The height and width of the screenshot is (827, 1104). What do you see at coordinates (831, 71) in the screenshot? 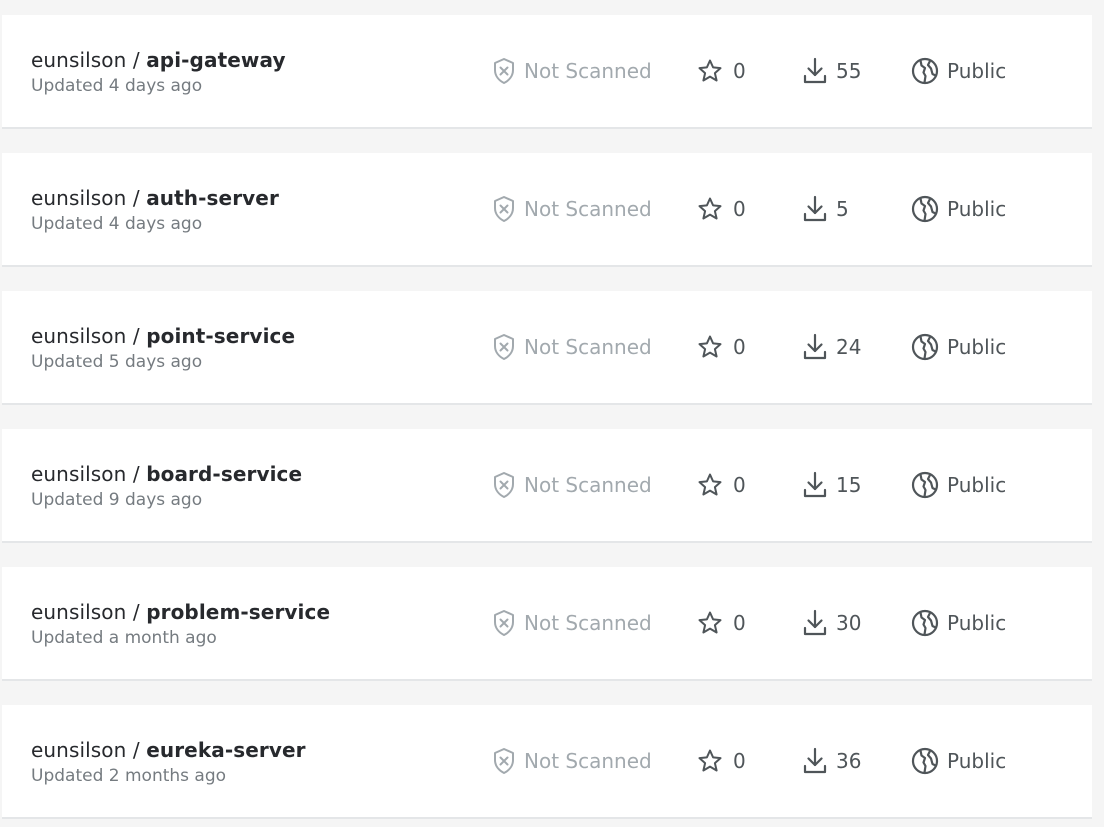
I see `pull-count: 55` at bounding box center [831, 71].